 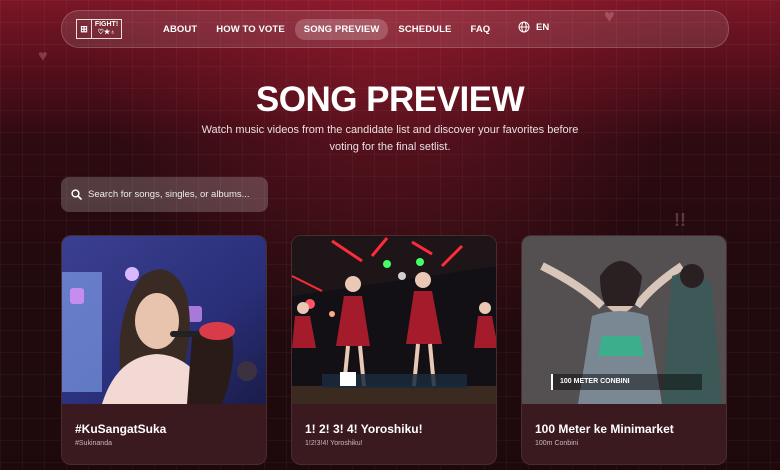 What do you see at coordinates (533, 27) in the screenshot?
I see `language-selector: EN` at bounding box center [533, 27].